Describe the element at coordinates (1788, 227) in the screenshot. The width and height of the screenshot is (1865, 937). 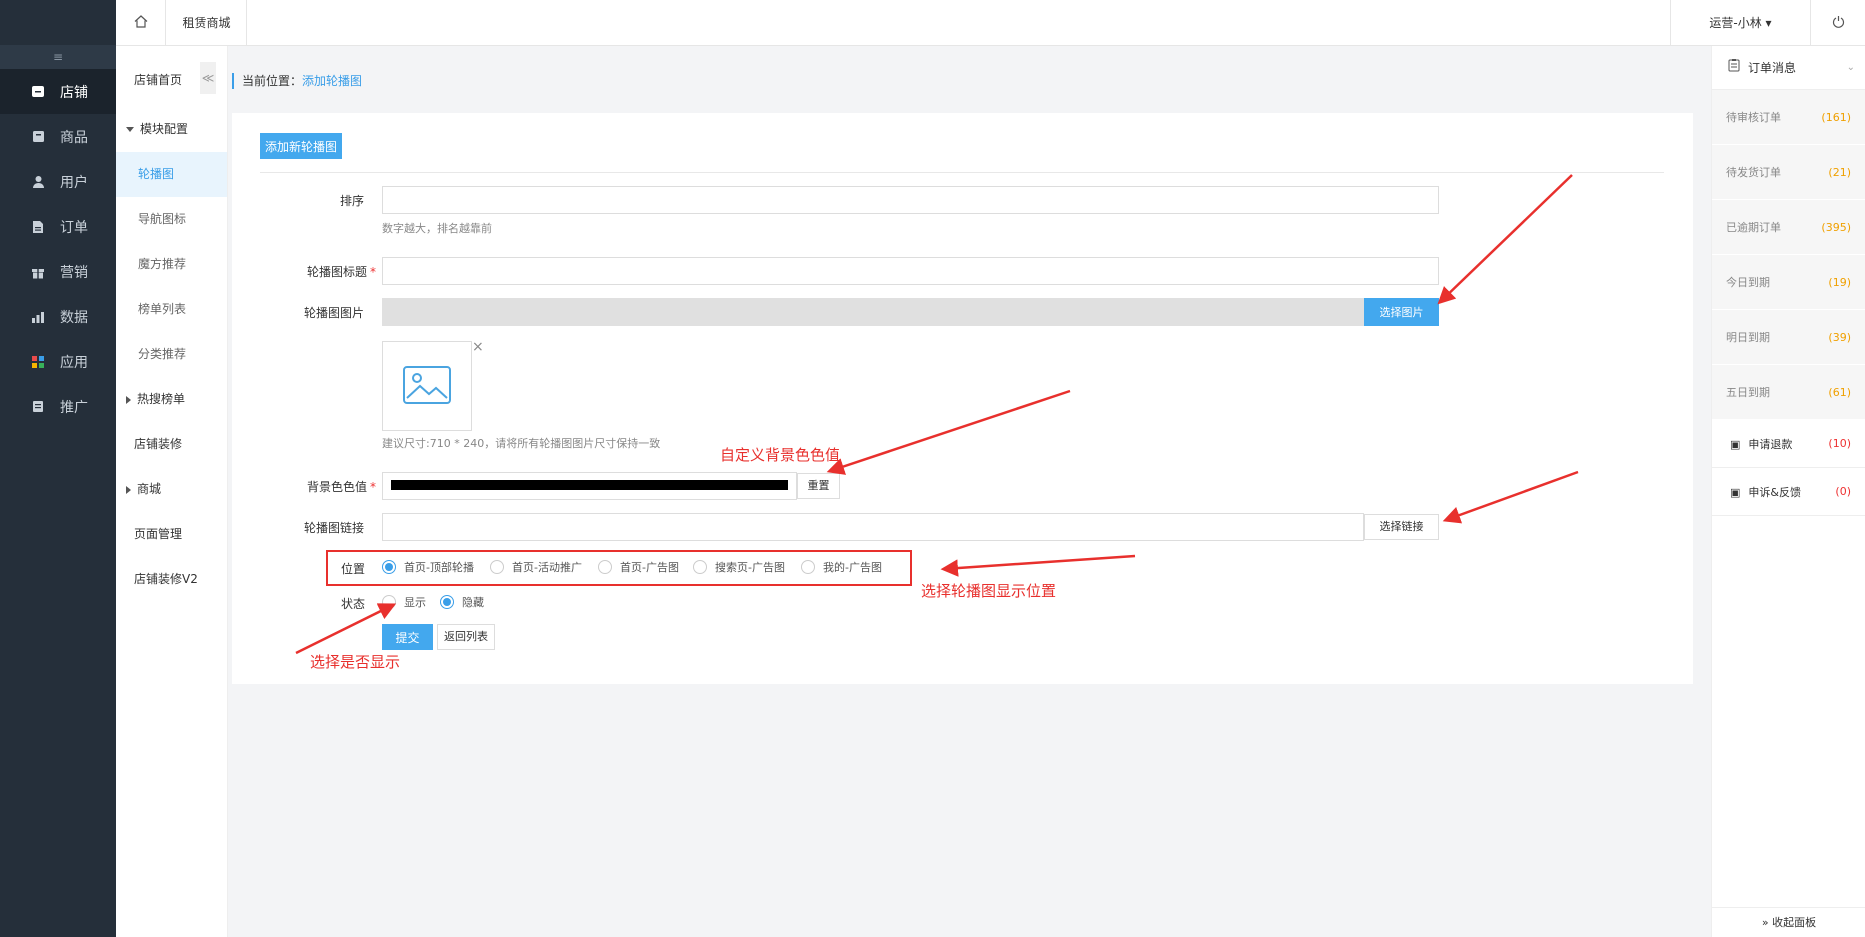
I see `overdue-orders: 已逾期订单 (395)` at that location.